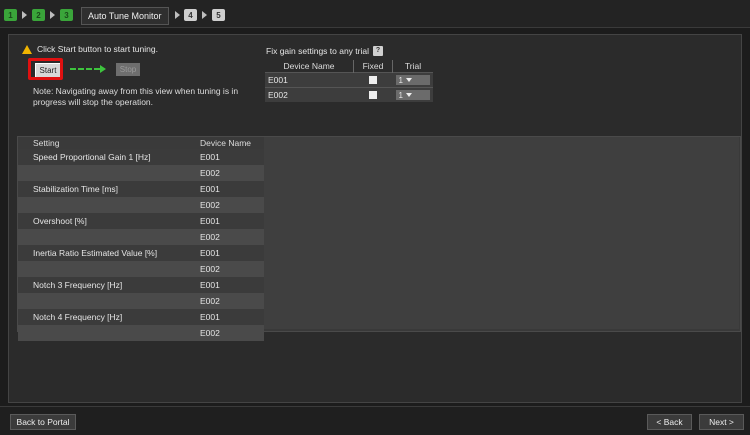 This screenshot has height=435, width=750. Describe the element at coordinates (412, 66) in the screenshot. I see `column-header: Trial` at that location.